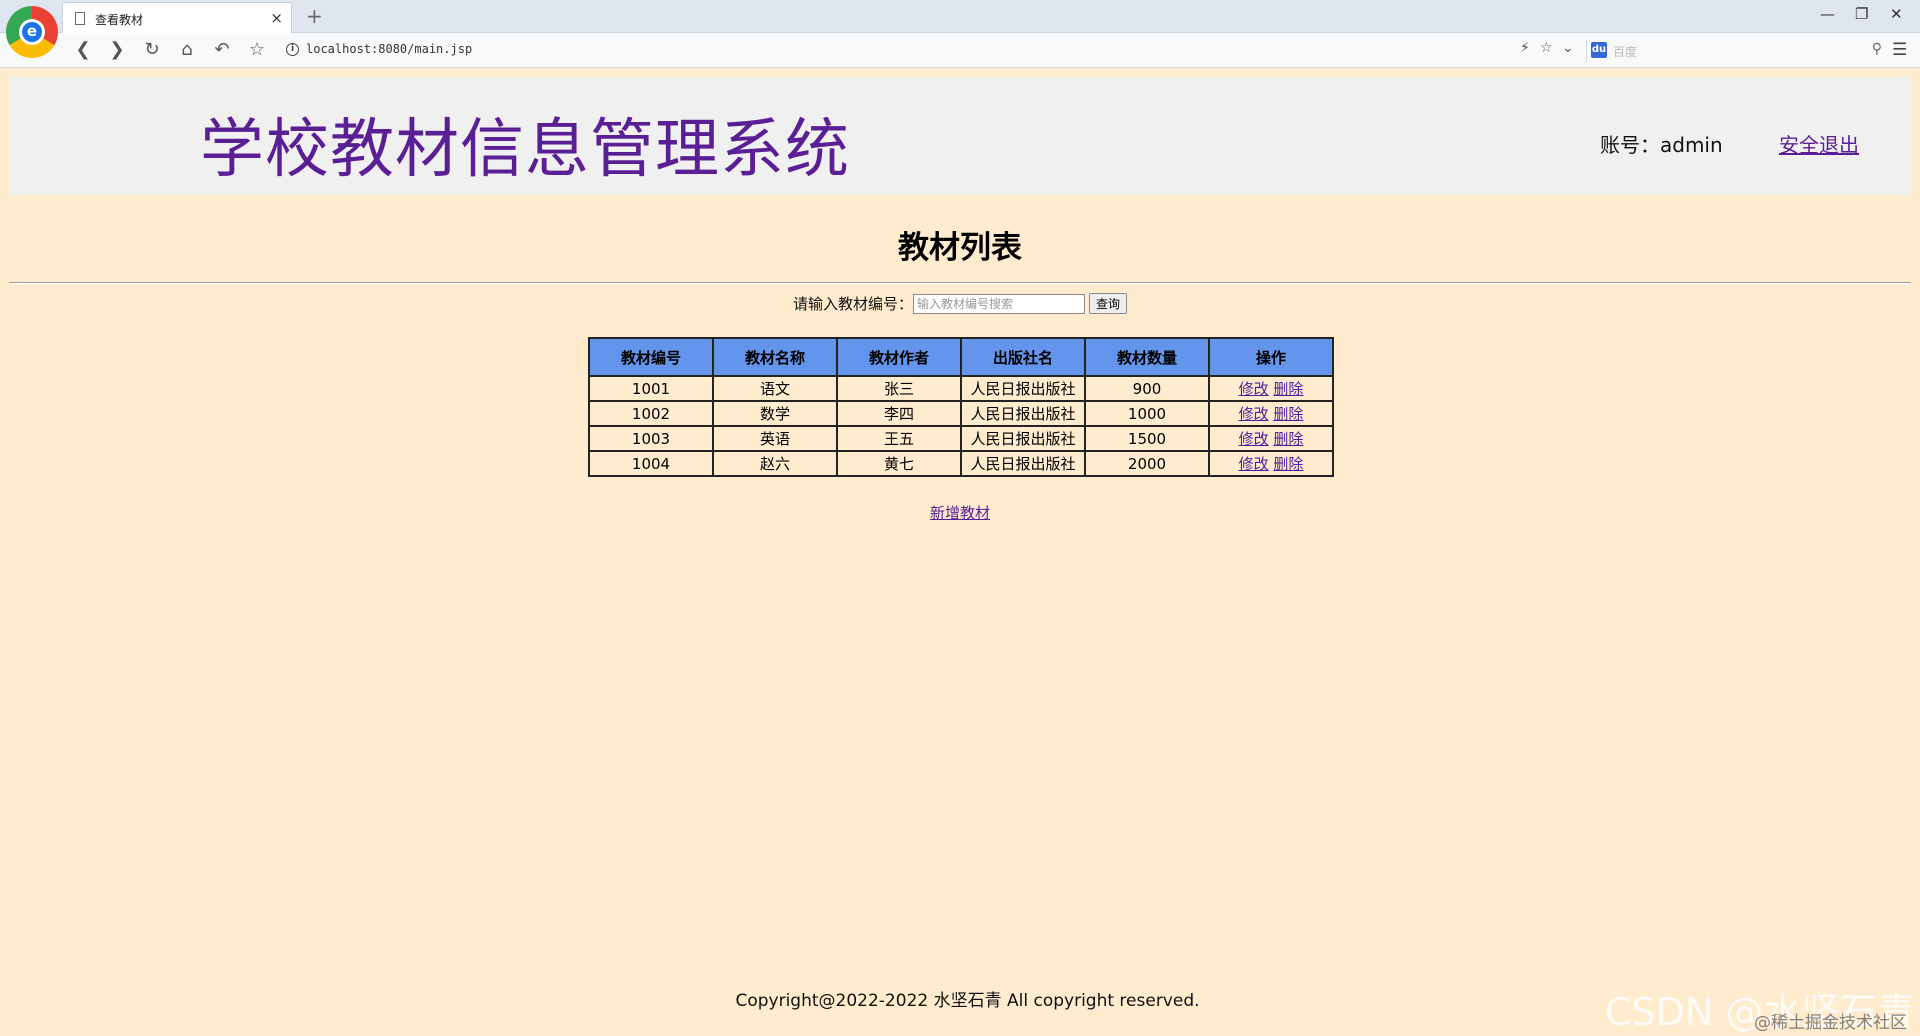  I want to click on juejin-watermark: @稀土掘金技术社区, so click(1830, 1023).